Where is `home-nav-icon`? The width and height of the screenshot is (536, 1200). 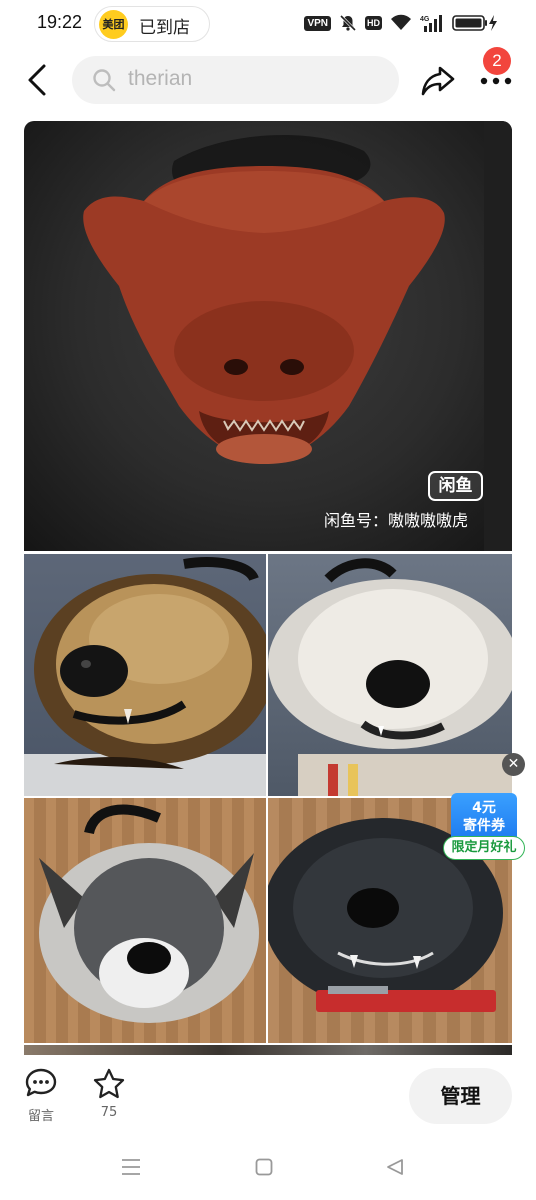
home-nav-icon is located at coordinates (264, 1167).